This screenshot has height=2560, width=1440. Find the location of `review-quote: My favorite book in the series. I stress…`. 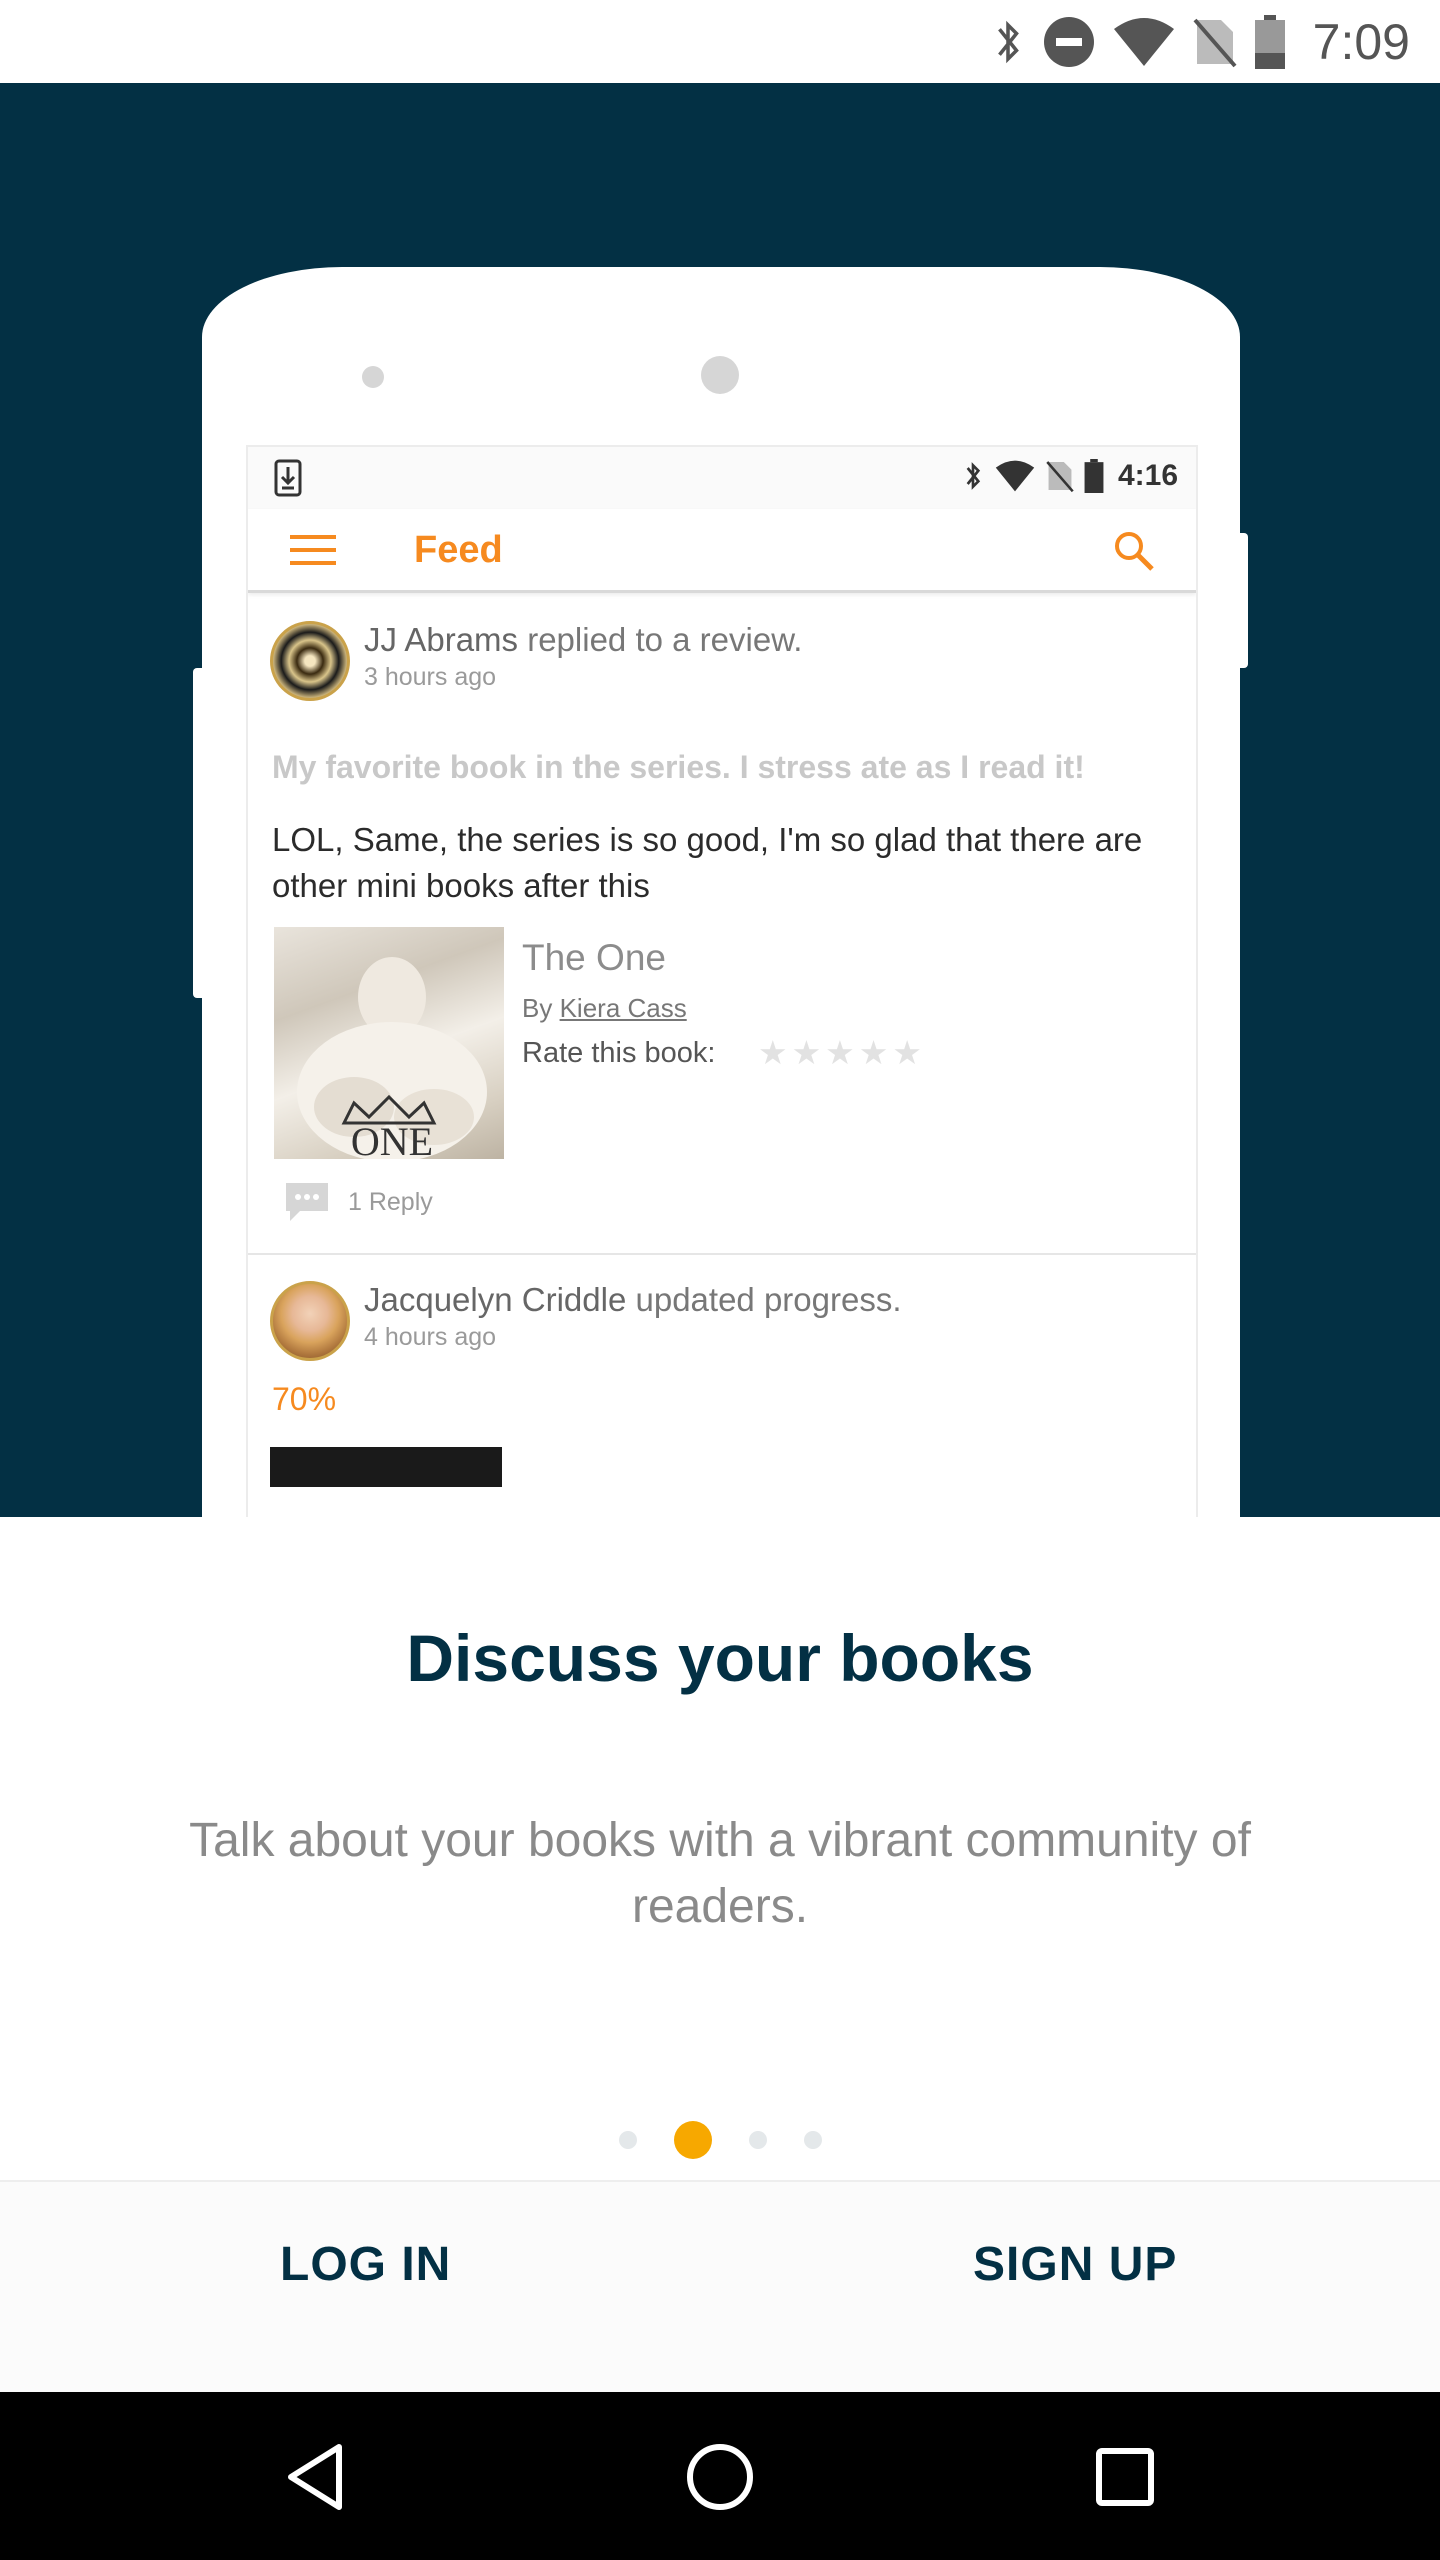

review-quote: My favorite book in the series. I stress… is located at coordinates (678, 767).